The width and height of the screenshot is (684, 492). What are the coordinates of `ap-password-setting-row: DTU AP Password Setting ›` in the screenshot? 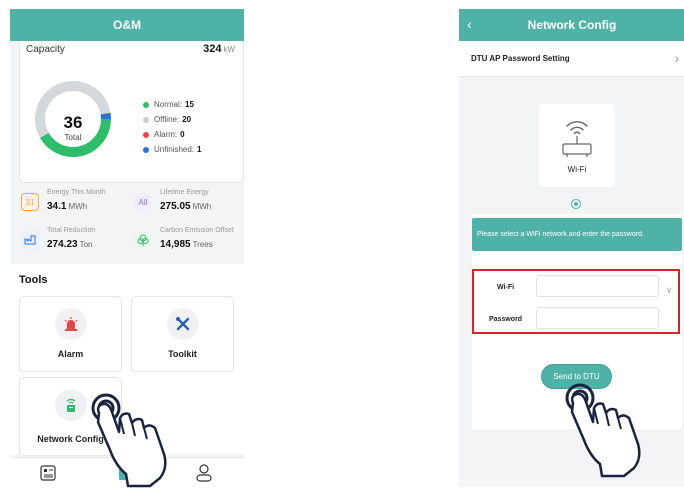 It's located at (571, 59).